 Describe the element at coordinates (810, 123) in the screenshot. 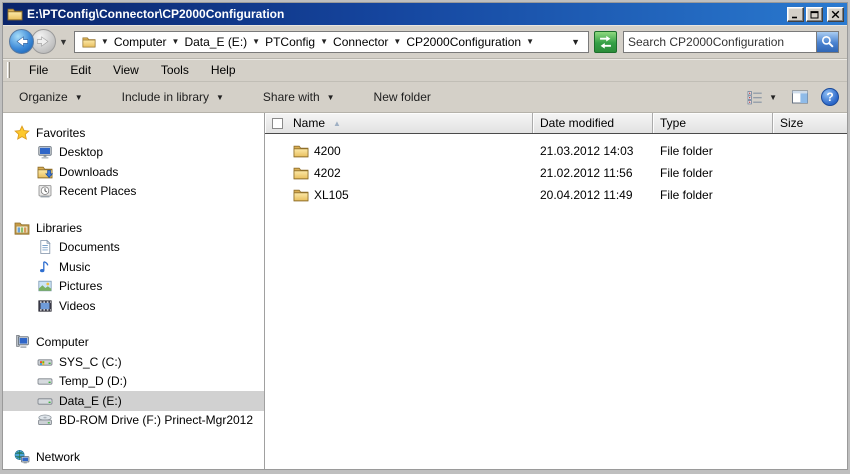

I see `column-header-size: Size` at that location.